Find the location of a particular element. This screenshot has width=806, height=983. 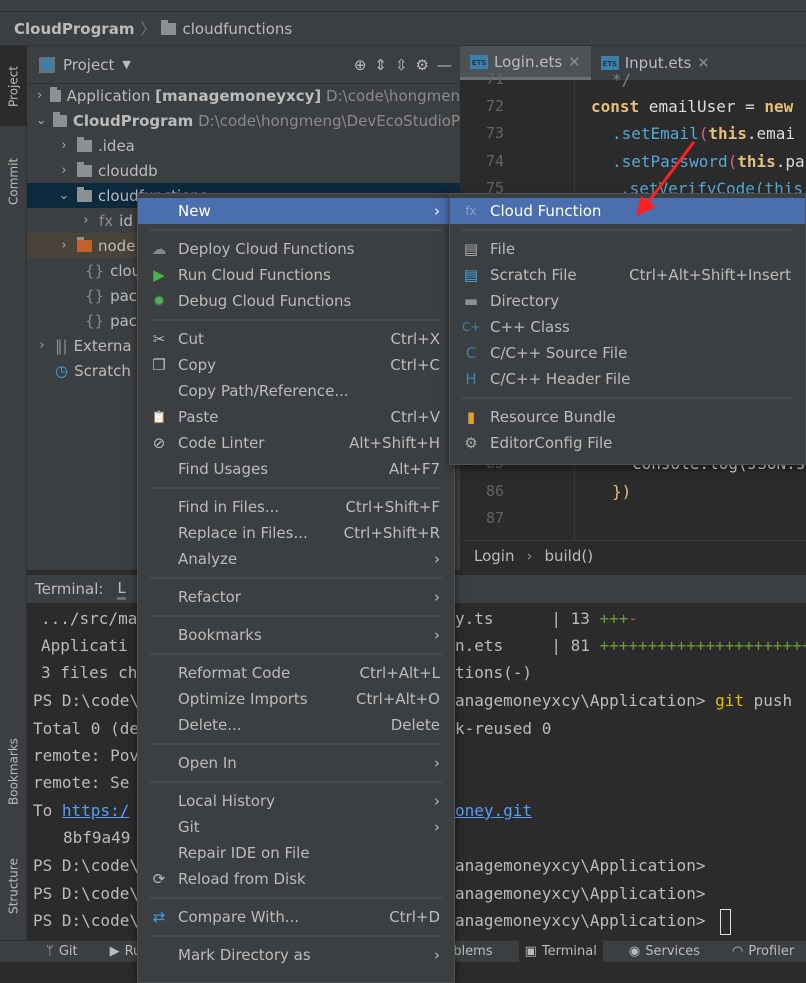

project-view-selector: Project is located at coordinates (88, 65).